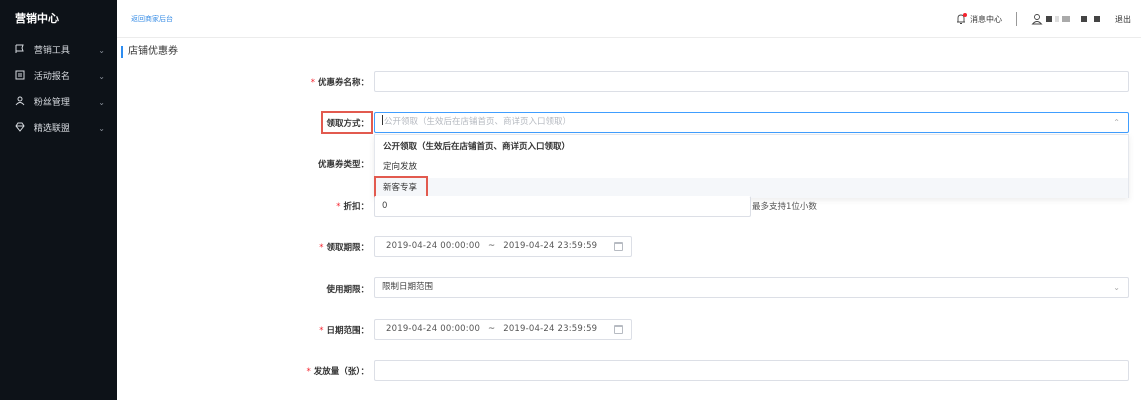  Describe the element at coordinates (344, 248) in the screenshot. I see `claim-period-label: * 领取期限：` at that location.